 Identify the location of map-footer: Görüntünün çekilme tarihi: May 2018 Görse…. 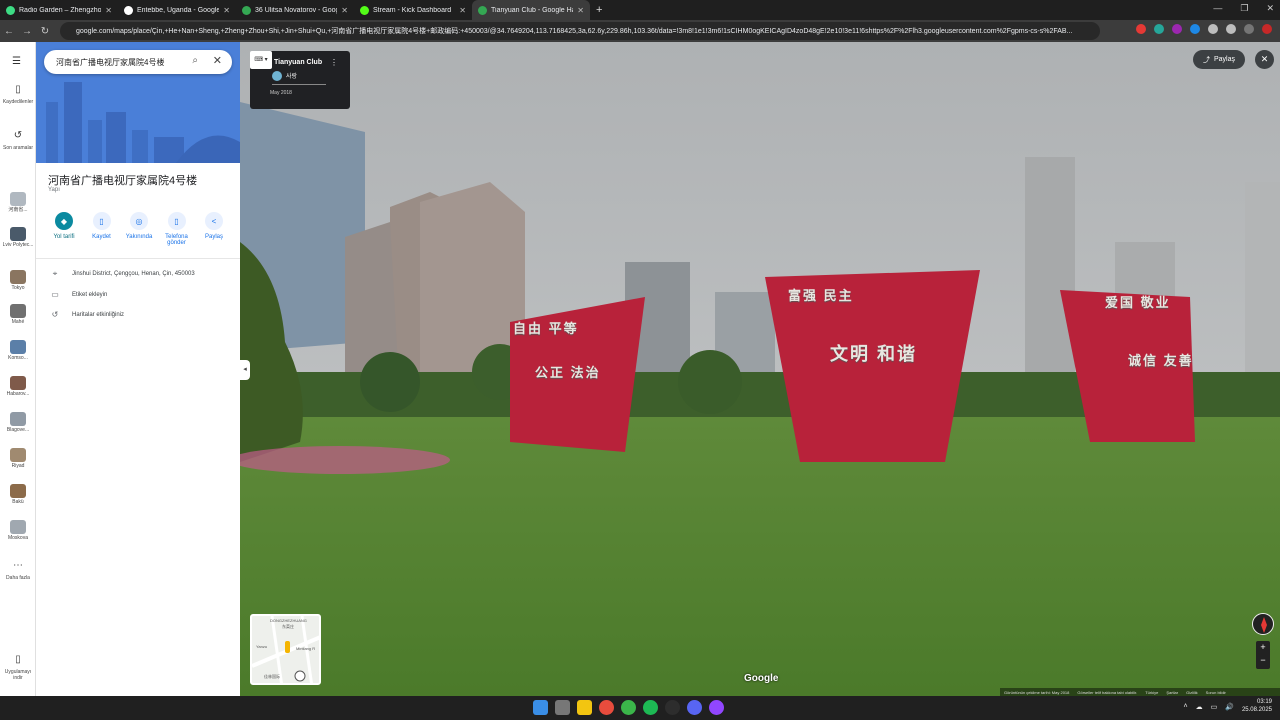
(1140, 692).